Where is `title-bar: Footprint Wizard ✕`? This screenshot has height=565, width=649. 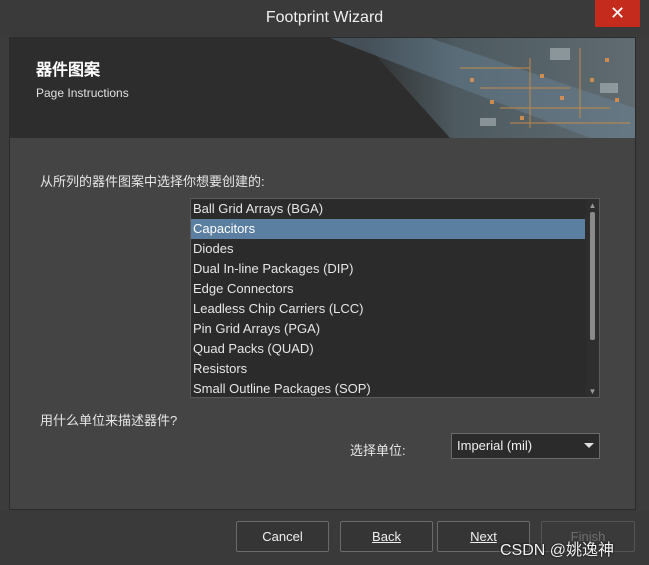
title-bar: Footprint Wizard ✕ is located at coordinates (324, 18).